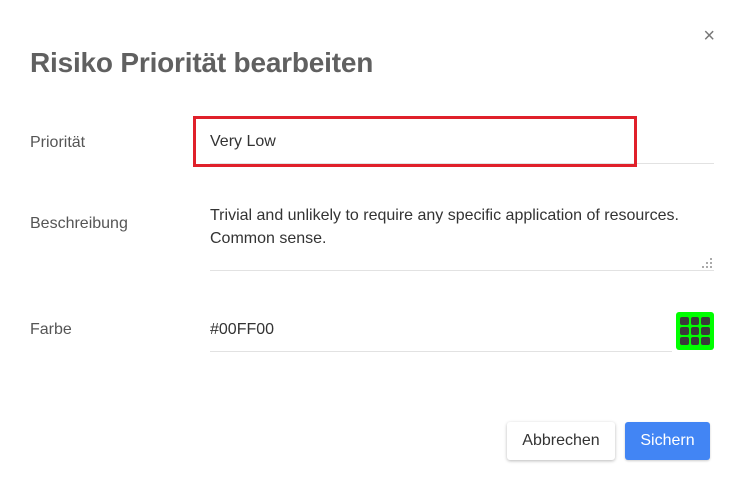 Image resolution: width=745 pixels, height=479 pixels. I want to click on color-input: #00FF00, so click(441, 331).